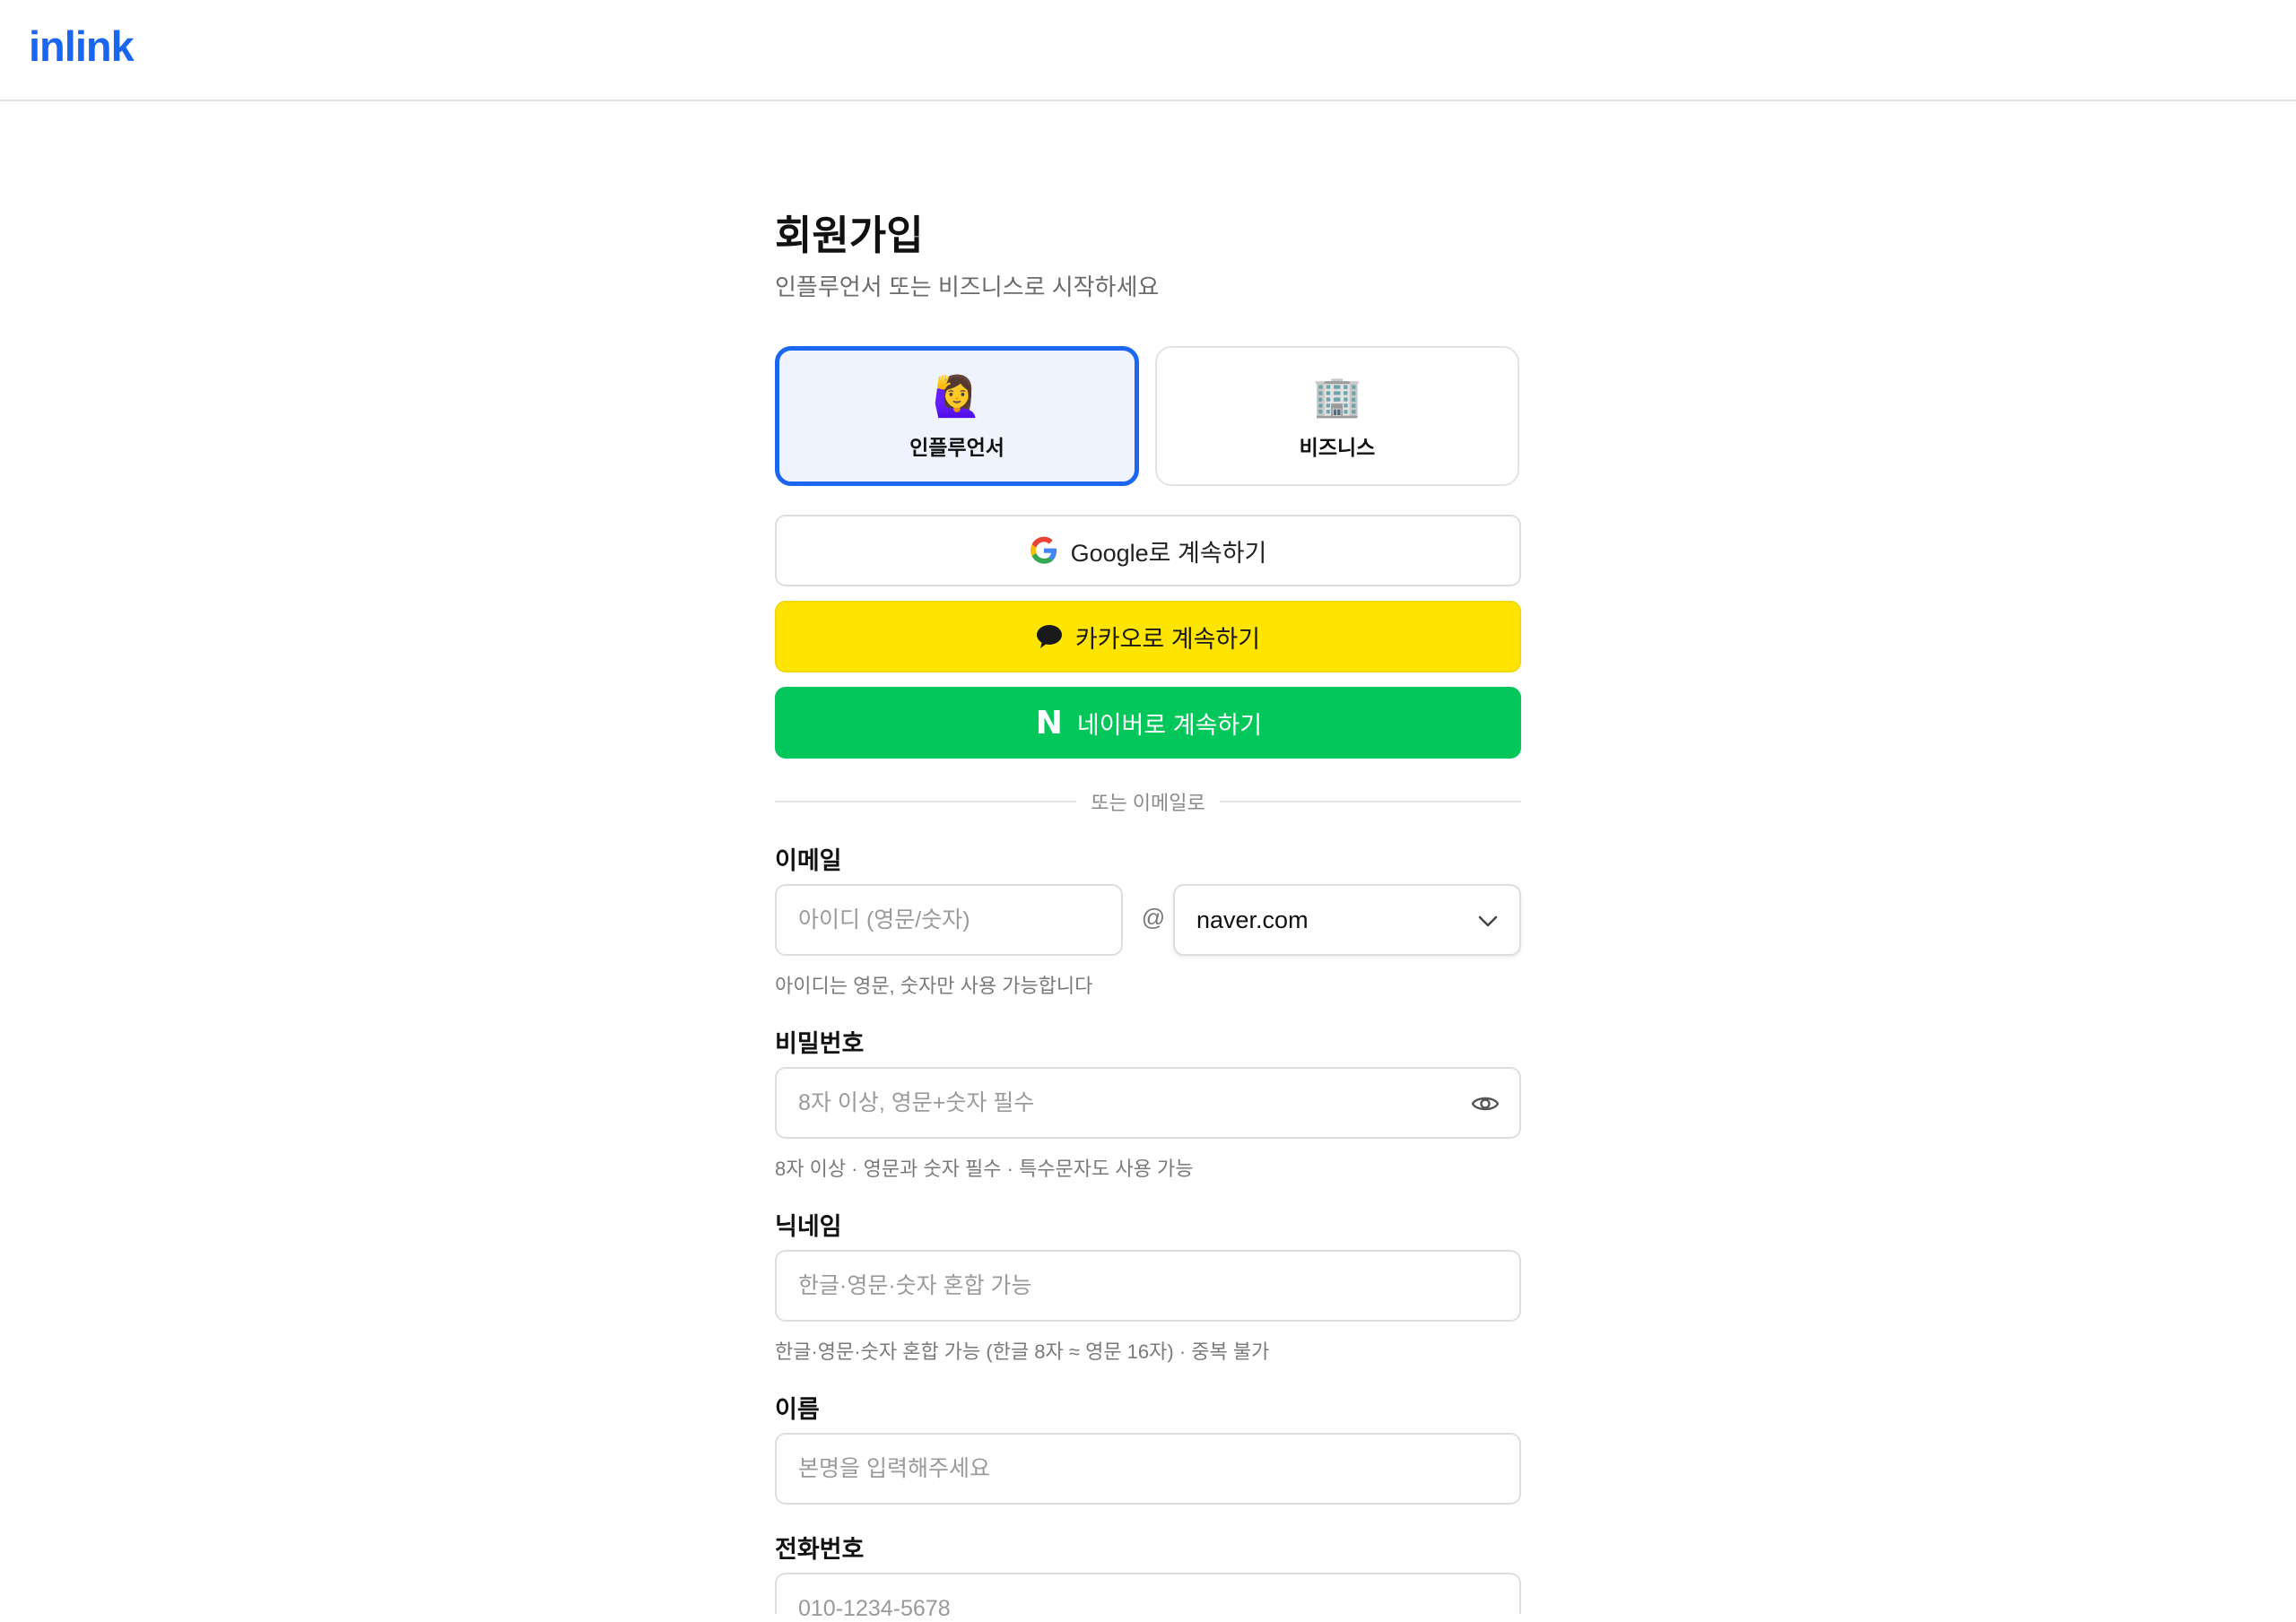  I want to click on name-input, so click(1148, 1468).